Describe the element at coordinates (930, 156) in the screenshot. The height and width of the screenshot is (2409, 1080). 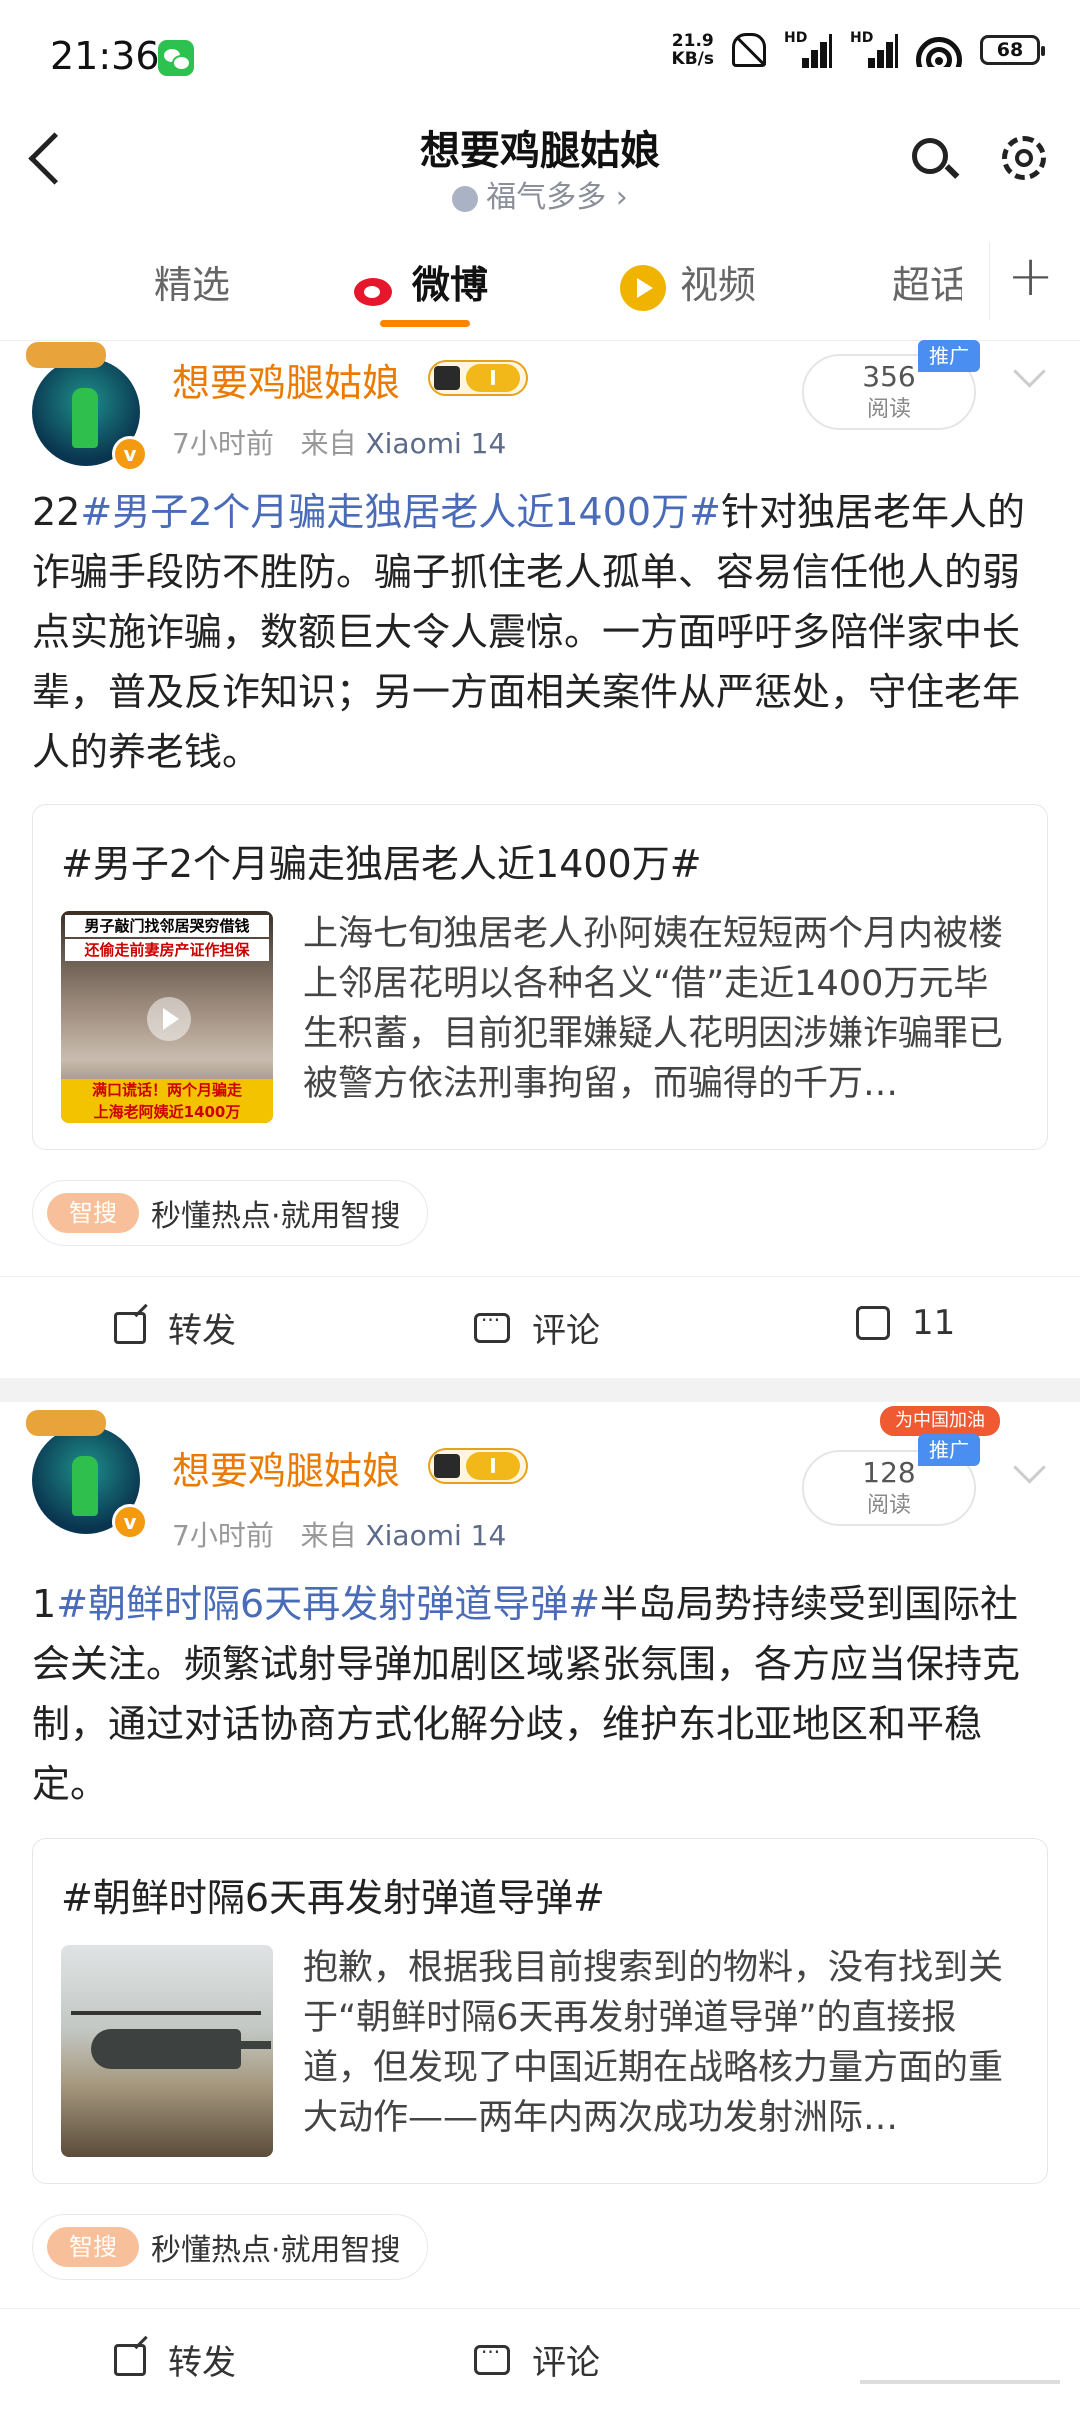
I see `search-icon` at that location.